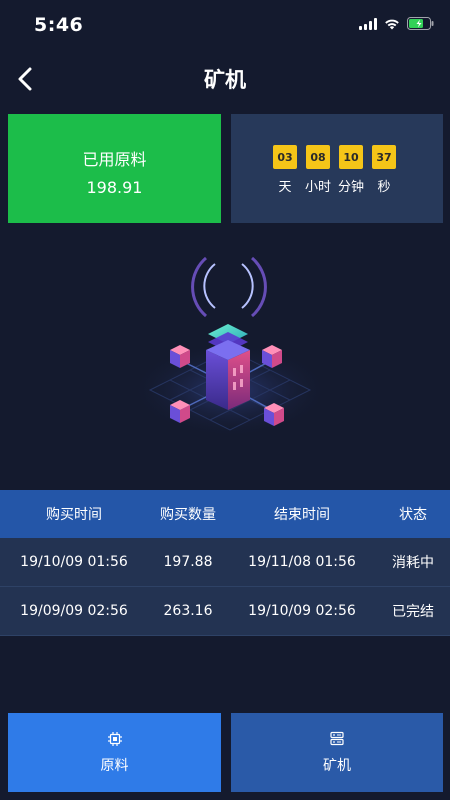 This screenshot has width=450, height=800. Describe the element at coordinates (225, 611) in the screenshot. I see `table-row: 19/09/09 02:56 263.16 19/10/09 02:56 已完结` at that location.